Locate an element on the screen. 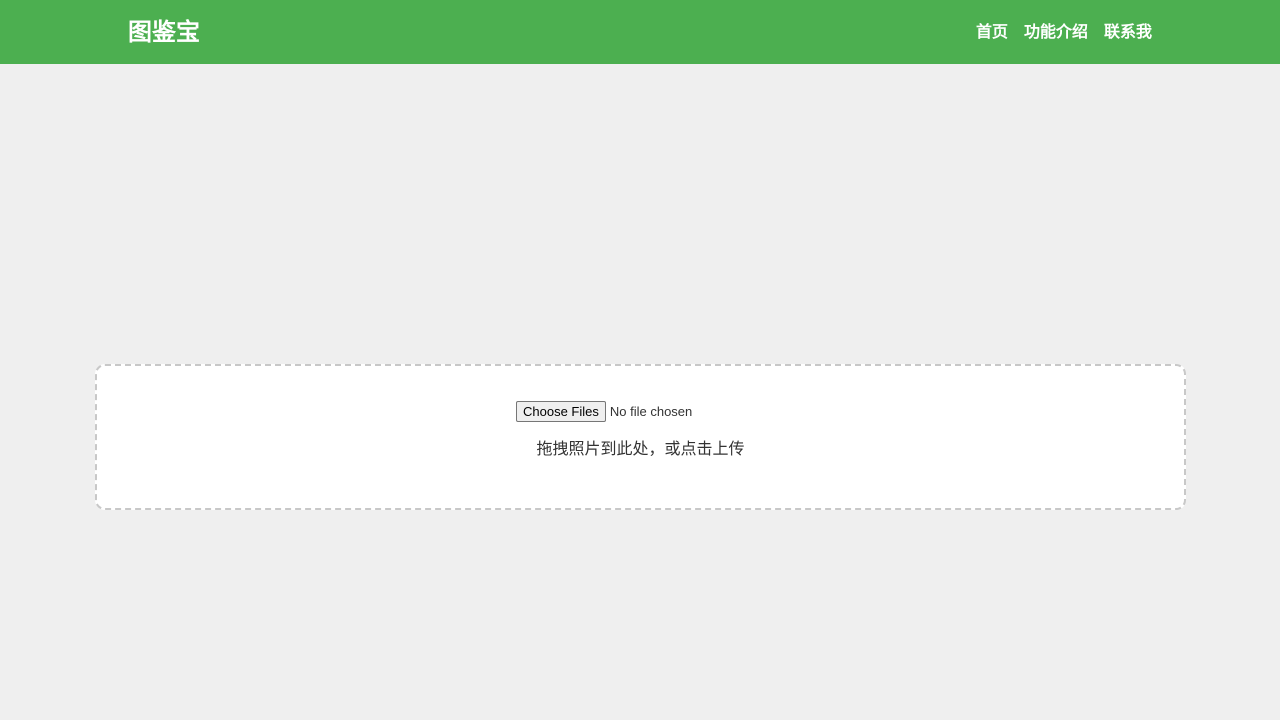  choose-files-button: Choose Files is located at coordinates (561, 411).